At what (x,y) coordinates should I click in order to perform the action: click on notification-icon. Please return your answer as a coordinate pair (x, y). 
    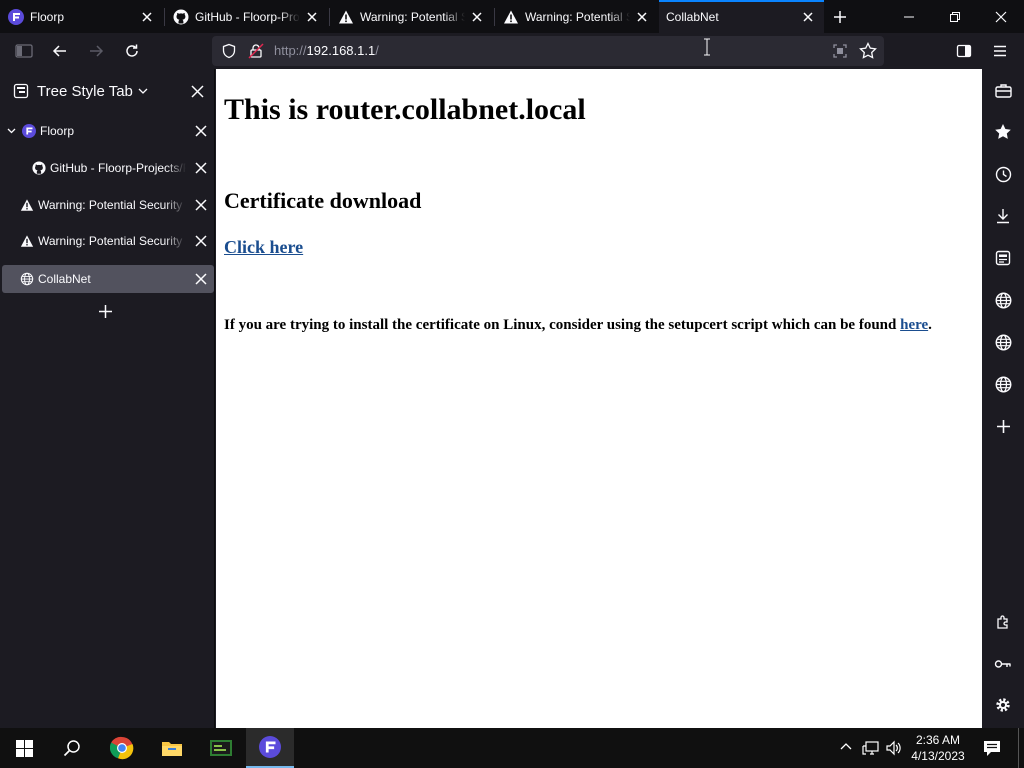
    Looking at the image, I should click on (992, 748).